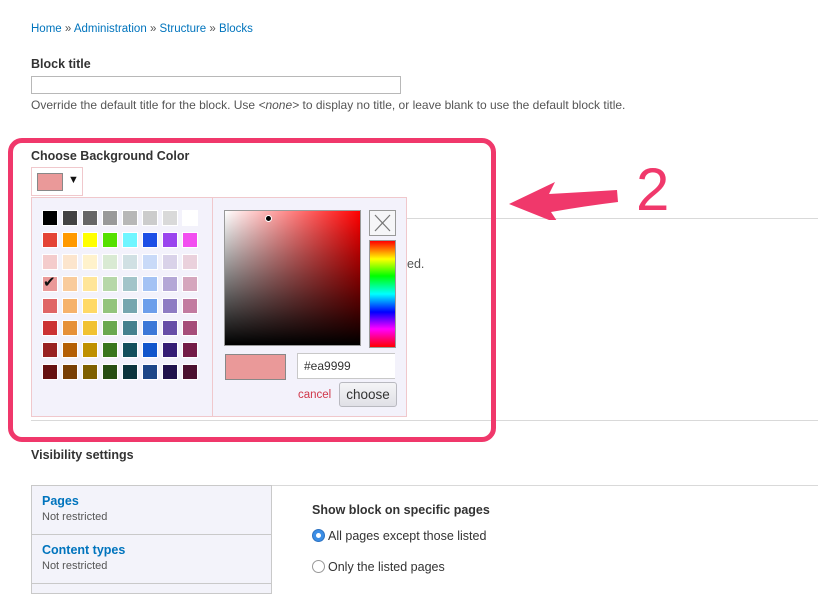 The image size is (818, 594). I want to click on breadcrumb-structure-link: Structure, so click(183, 29).